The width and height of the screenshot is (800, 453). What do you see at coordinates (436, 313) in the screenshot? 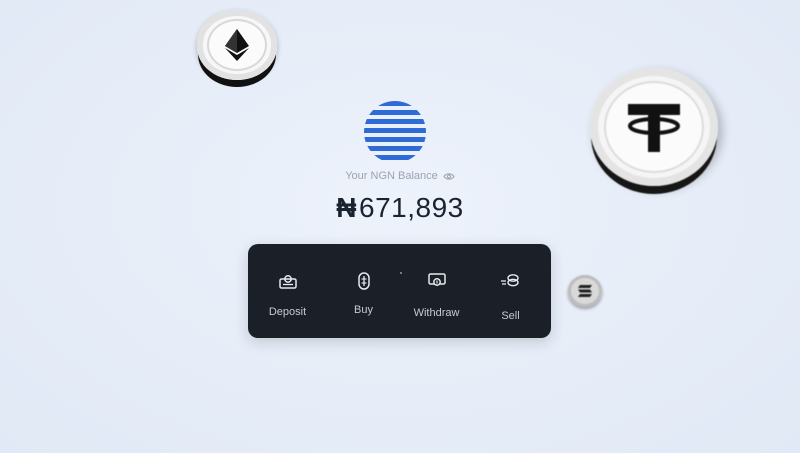
I see `withdraw-label: Withdraw` at bounding box center [436, 313].